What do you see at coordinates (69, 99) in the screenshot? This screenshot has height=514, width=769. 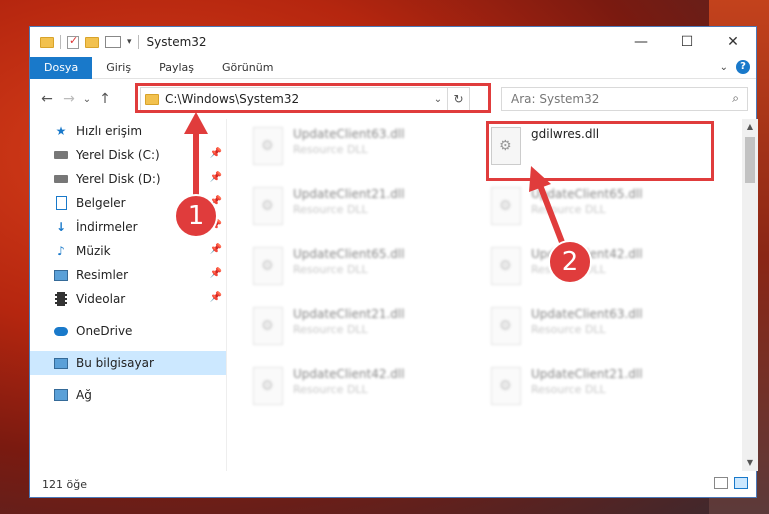 I see `forward-button: →` at bounding box center [69, 99].